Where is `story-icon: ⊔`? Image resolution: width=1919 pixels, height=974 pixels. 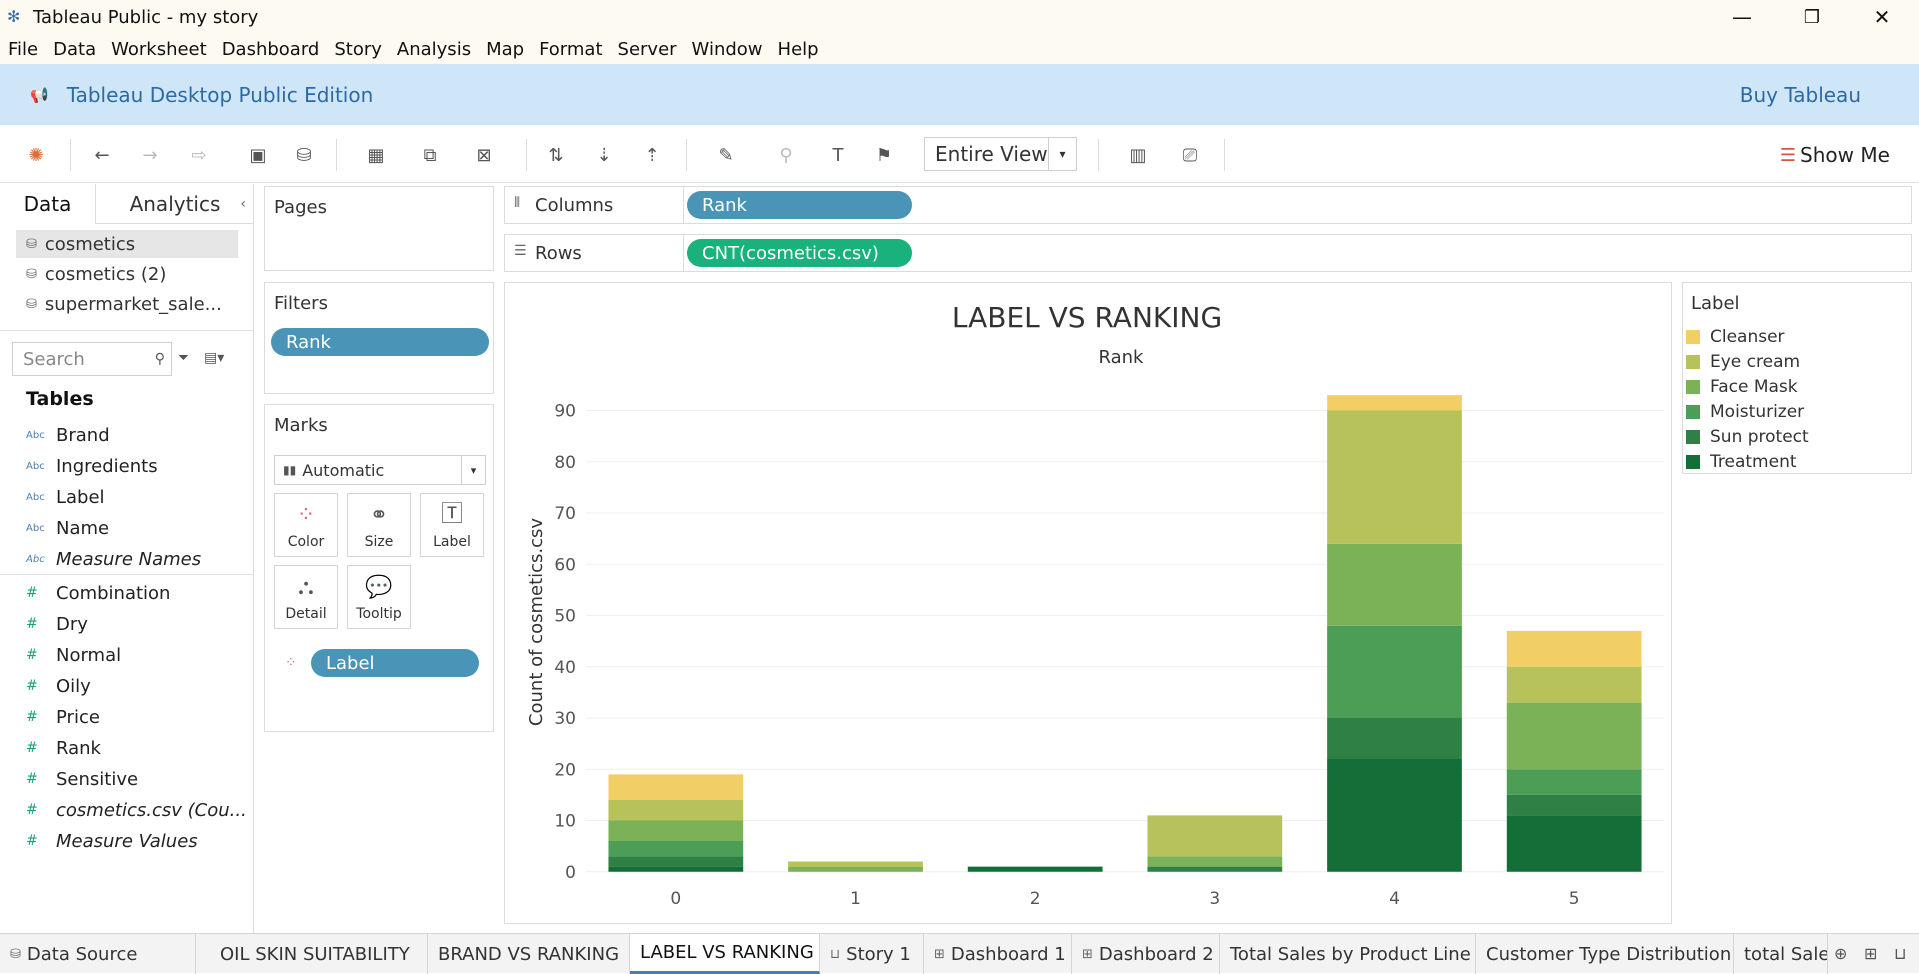 story-icon: ⊔ is located at coordinates (835, 954).